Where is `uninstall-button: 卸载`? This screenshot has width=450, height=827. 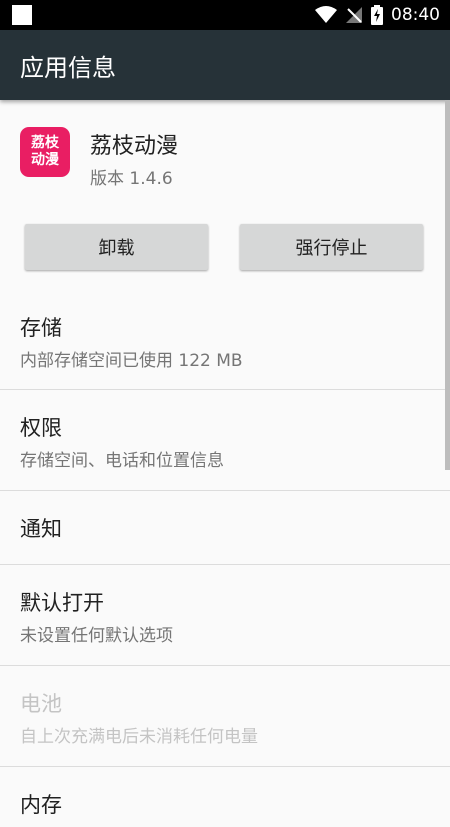
uninstall-button: 卸载 is located at coordinates (116, 247).